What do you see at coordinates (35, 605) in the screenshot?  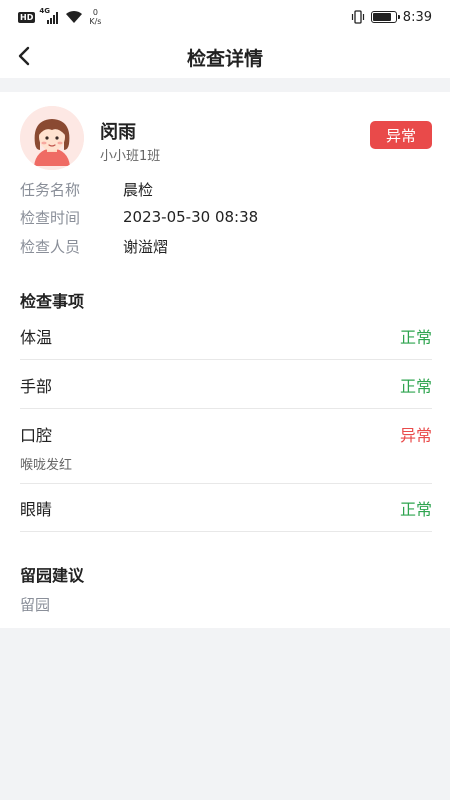 I see `advice-value: 留园` at bounding box center [35, 605].